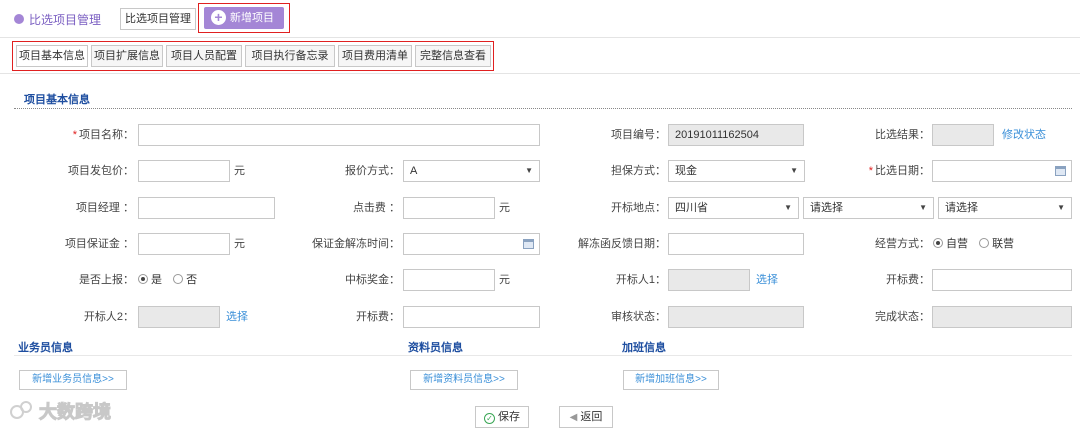 This screenshot has height=431, width=1080. Describe the element at coordinates (709, 280) in the screenshot. I see `opener1-field` at that location.